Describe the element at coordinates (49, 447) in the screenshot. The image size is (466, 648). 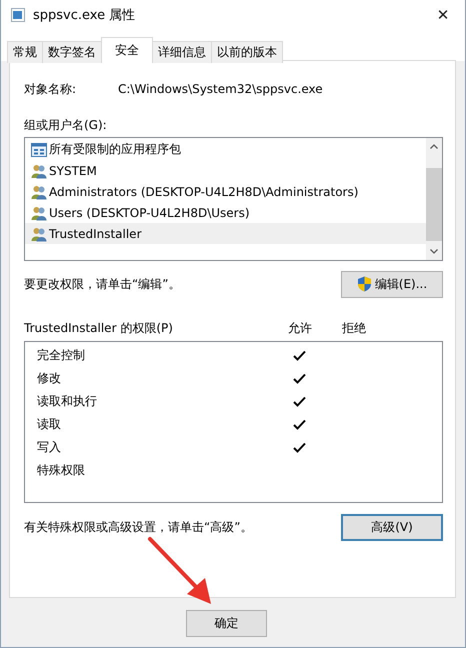
I see `permission-name: 写入` at that location.